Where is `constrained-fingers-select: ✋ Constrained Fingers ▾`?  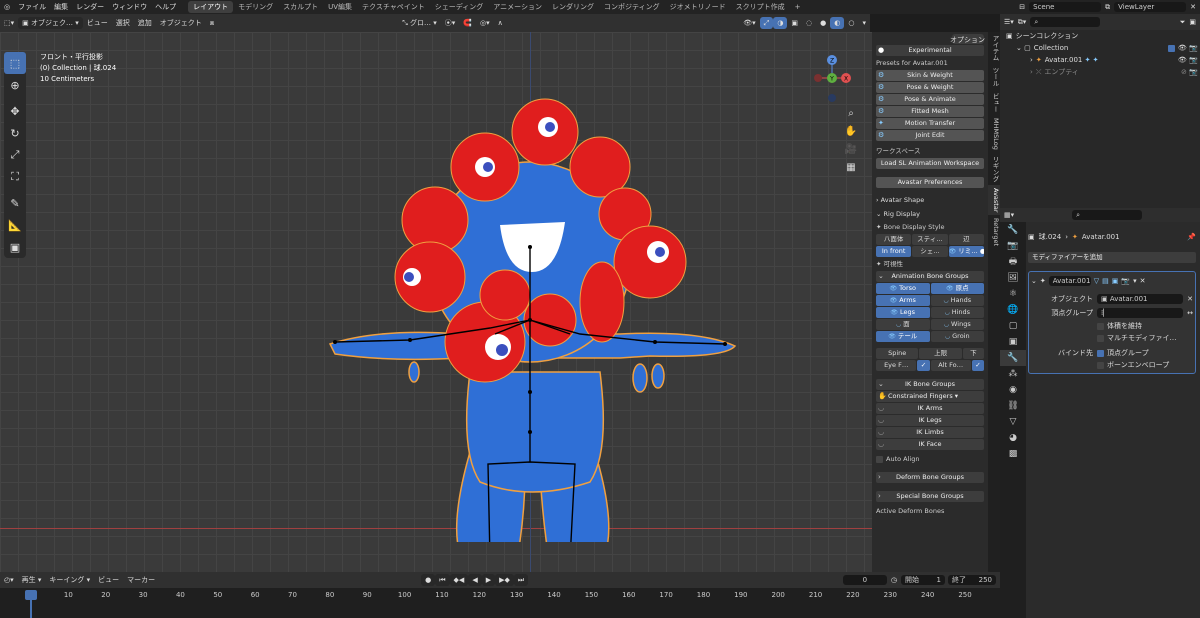
constrained-fingers-select: ✋ Constrained Fingers ▾ is located at coordinates (930, 396).